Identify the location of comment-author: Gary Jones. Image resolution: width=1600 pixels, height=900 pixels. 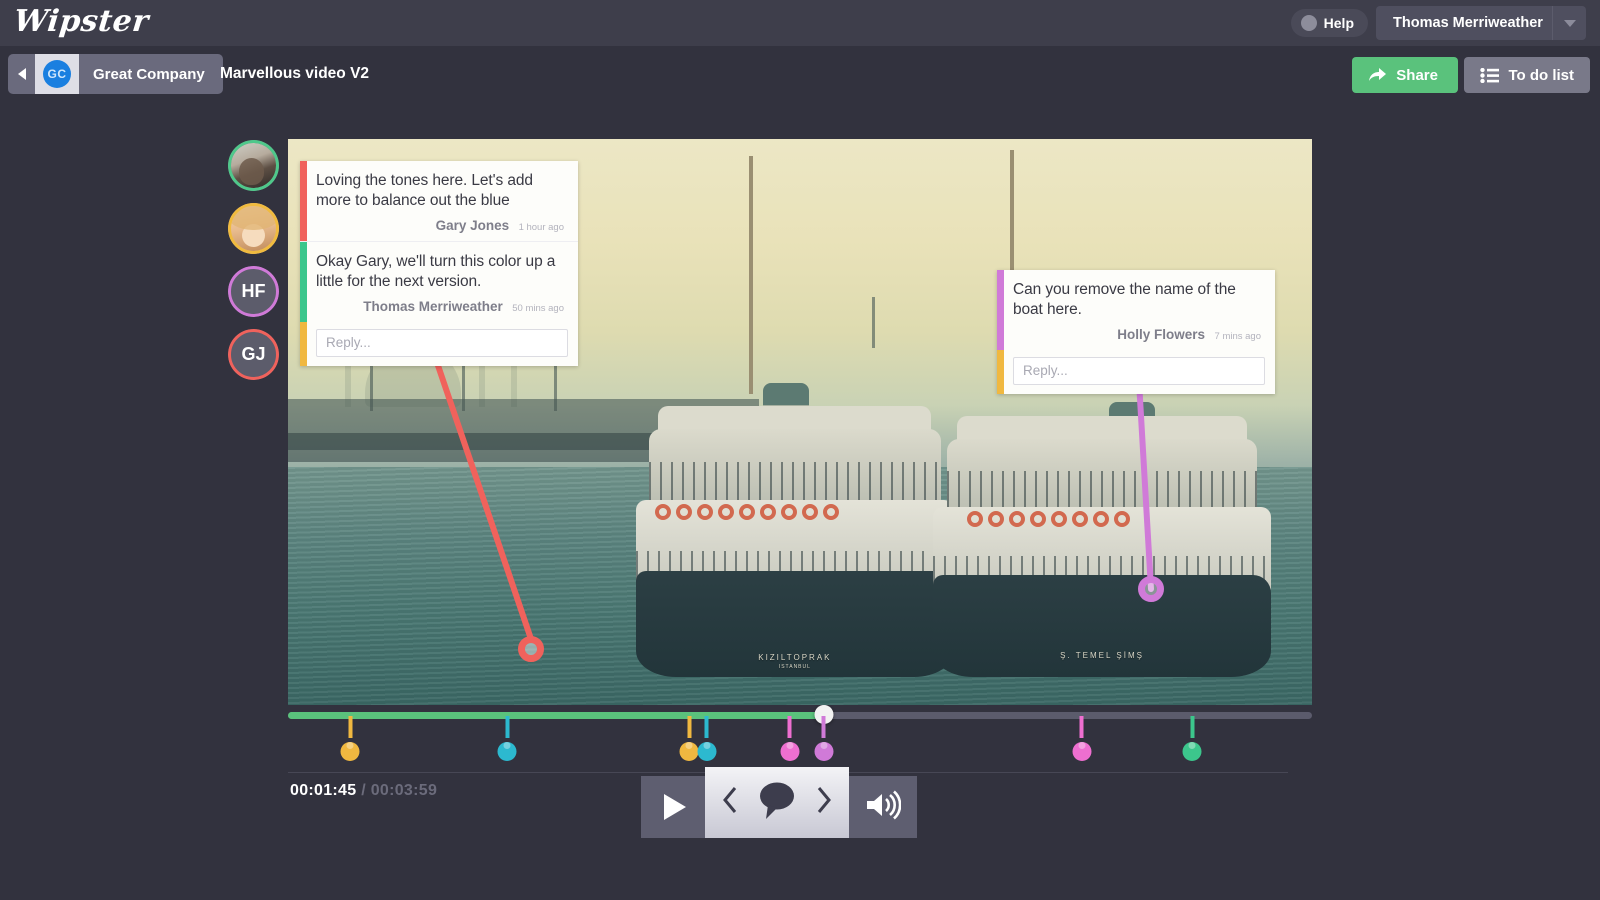
(472, 225).